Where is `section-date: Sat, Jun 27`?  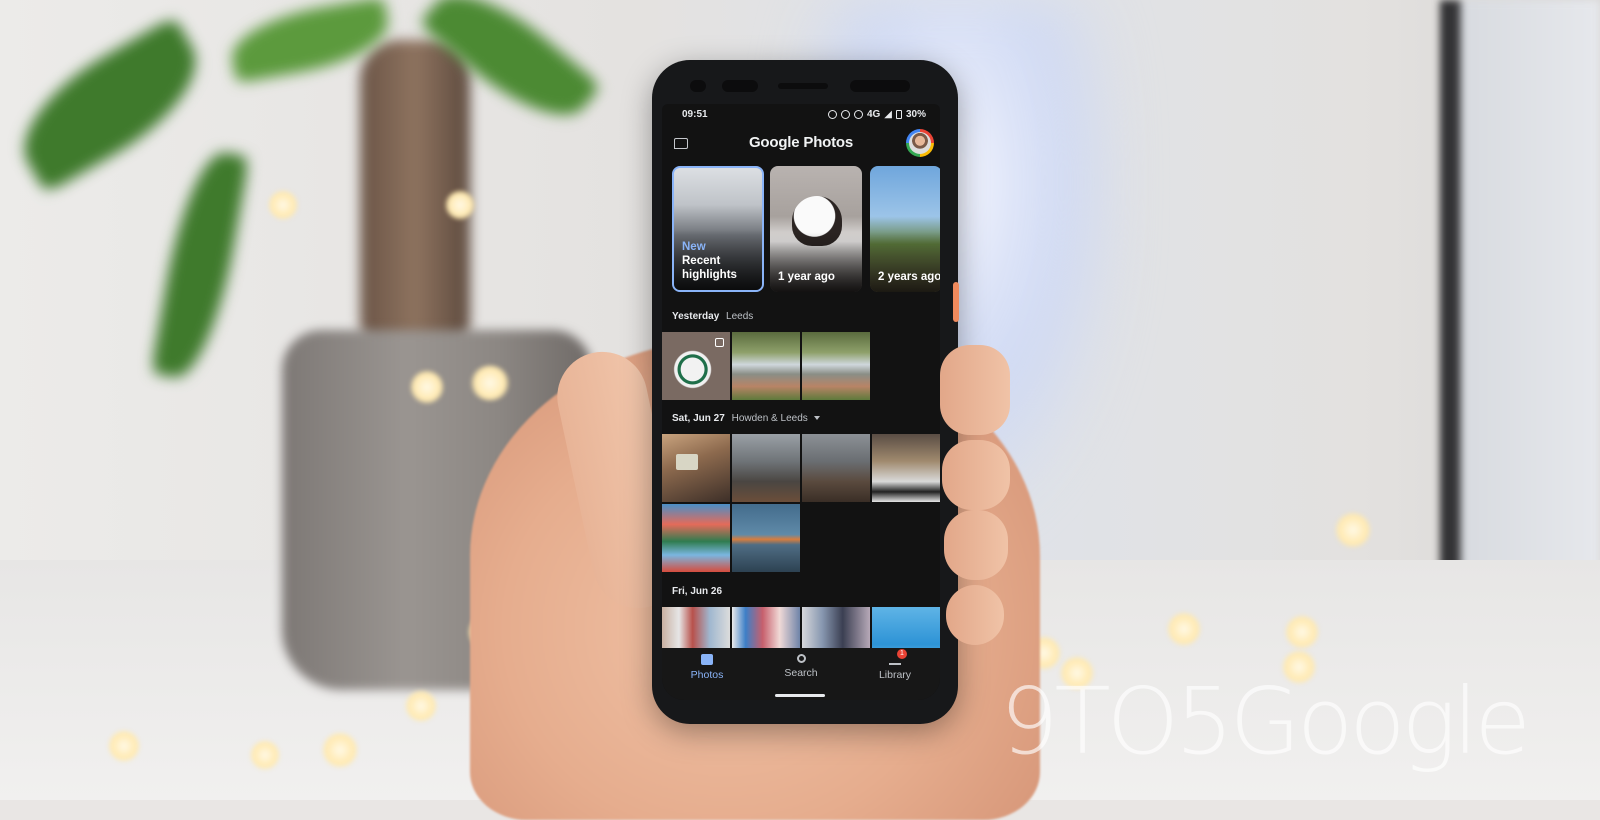
section-date: Sat, Jun 27 is located at coordinates (698, 418).